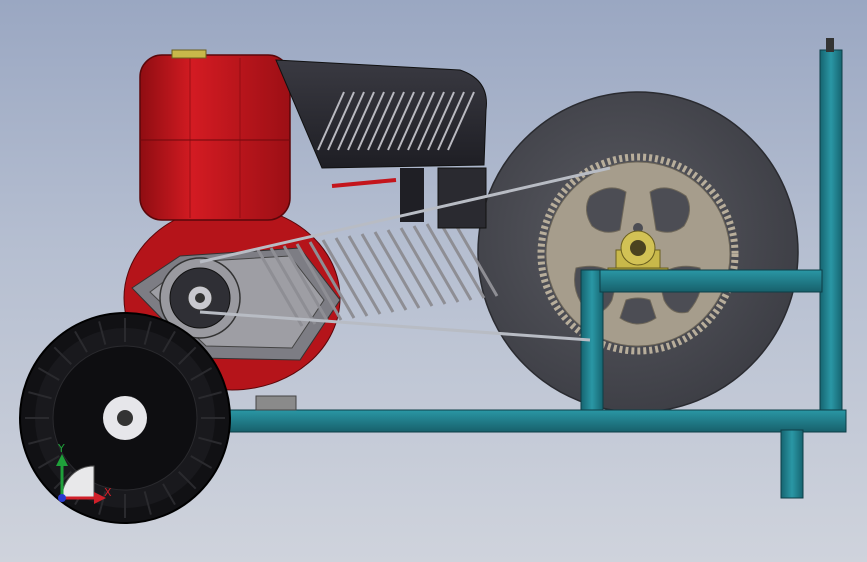  Describe the element at coordinates (61, 448) in the screenshot. I see `y-axis-label: Y` at that location.